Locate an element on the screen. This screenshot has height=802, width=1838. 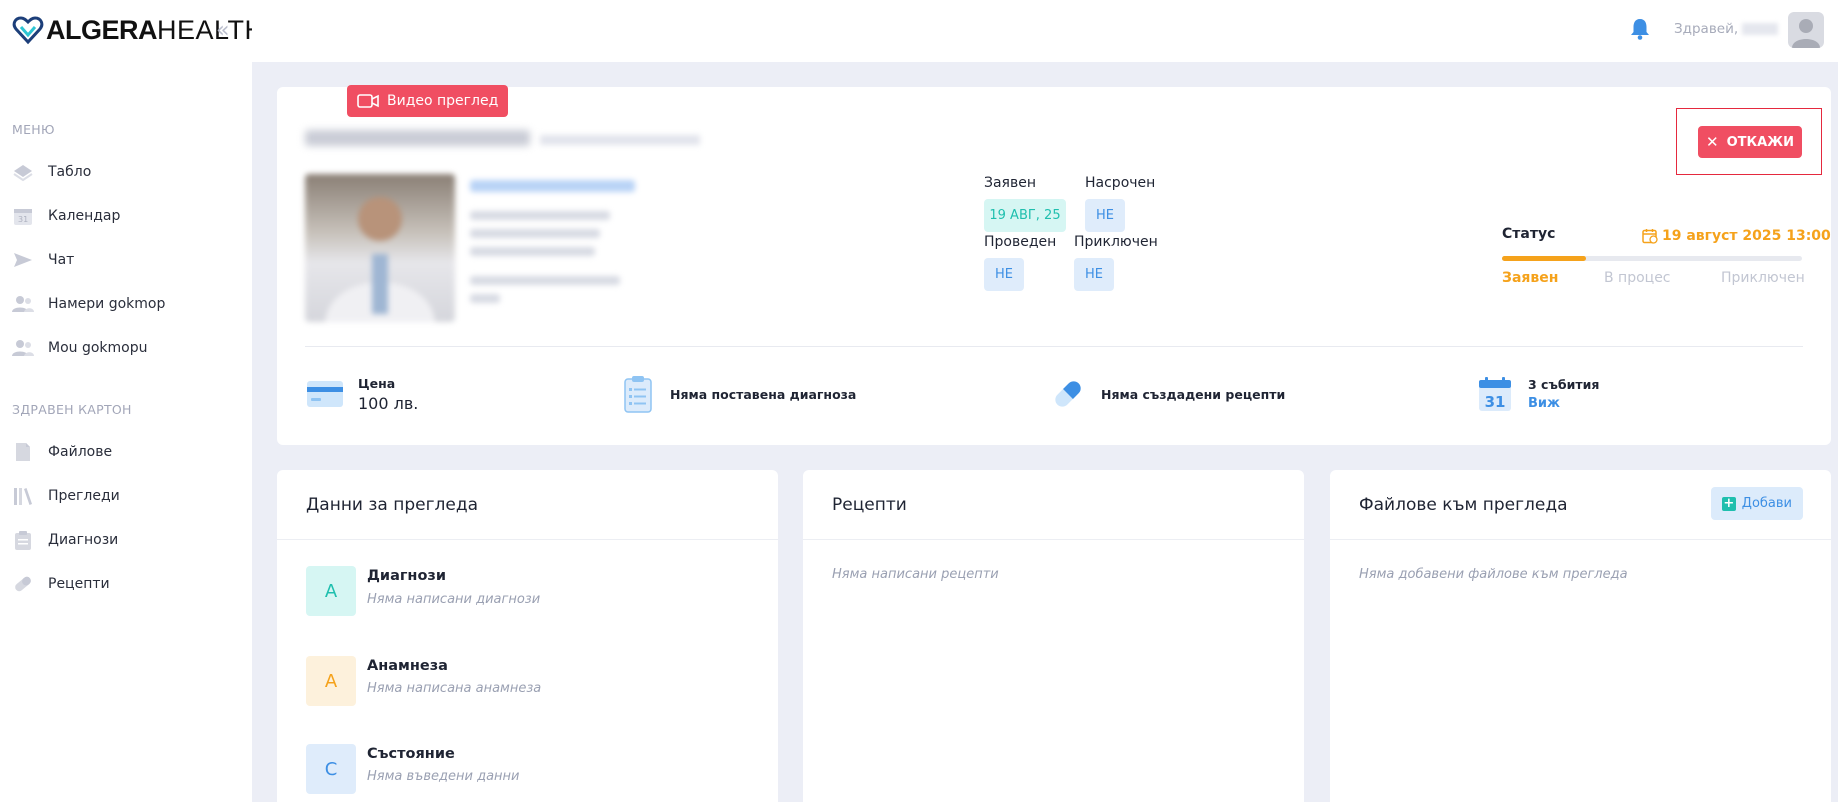
sidebar-item-label: Прегледи is located at coordinates (84, 496).